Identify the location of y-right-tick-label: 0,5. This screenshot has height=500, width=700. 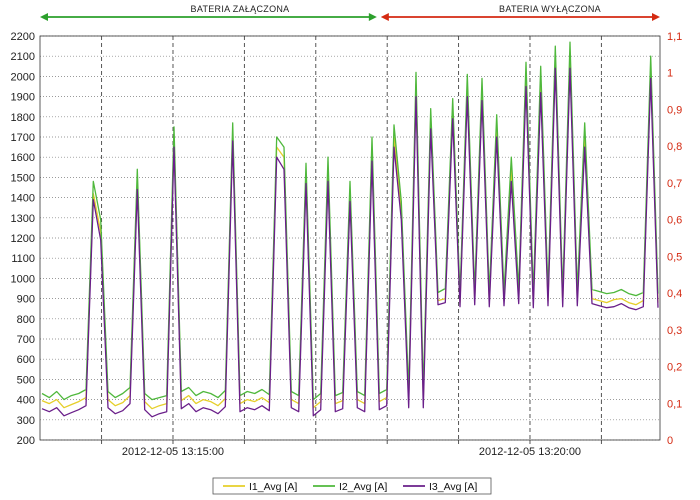
(674, 257).